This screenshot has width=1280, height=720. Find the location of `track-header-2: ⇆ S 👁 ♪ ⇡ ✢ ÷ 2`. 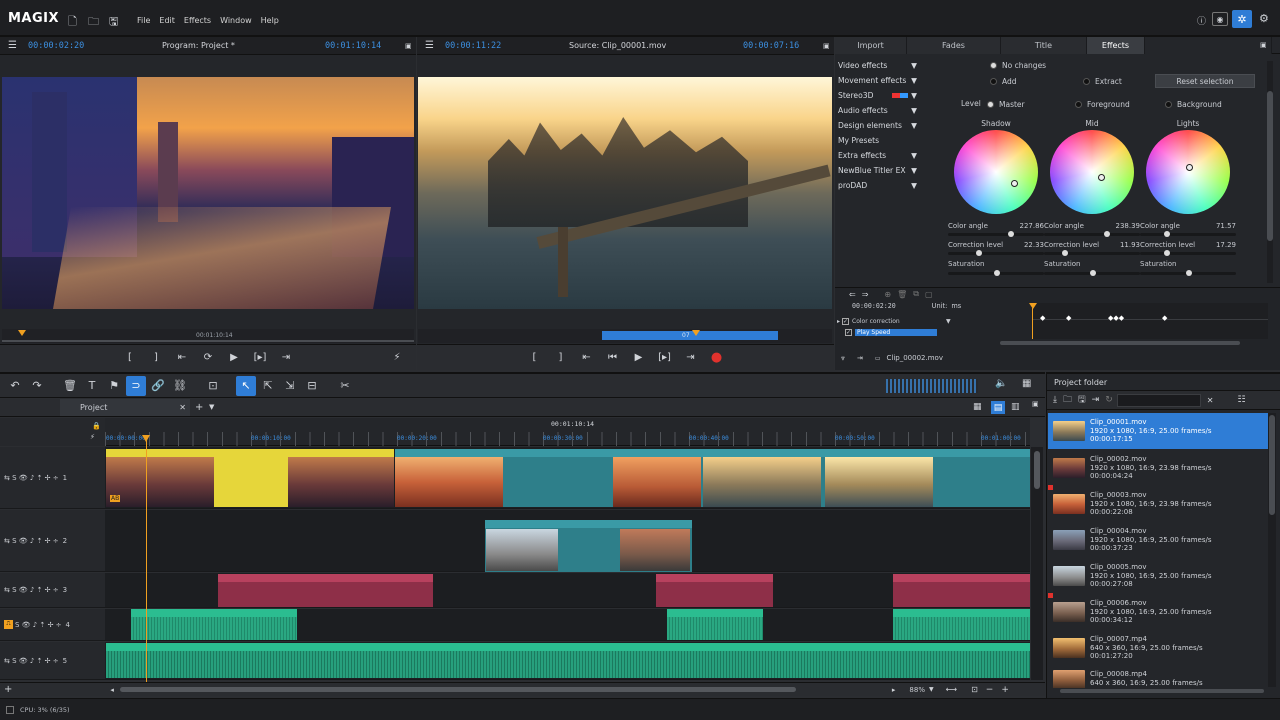

track-header-2: ⇆ S 👁 ♪ ⇡ ✢ ÷ 2 is located at coordinates (52, 541).